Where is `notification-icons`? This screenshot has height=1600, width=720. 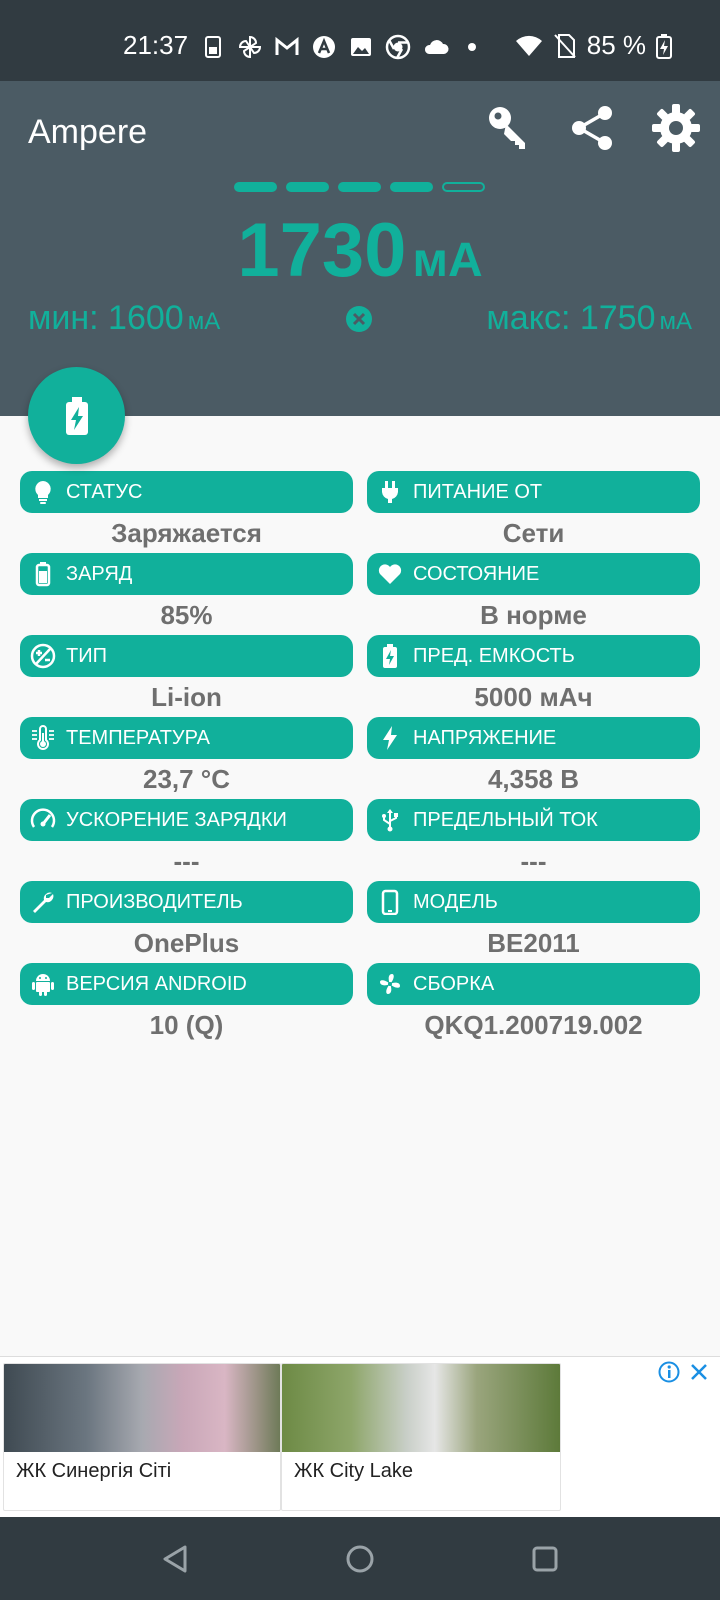 notification-icons is located at coordinates (342, 47).